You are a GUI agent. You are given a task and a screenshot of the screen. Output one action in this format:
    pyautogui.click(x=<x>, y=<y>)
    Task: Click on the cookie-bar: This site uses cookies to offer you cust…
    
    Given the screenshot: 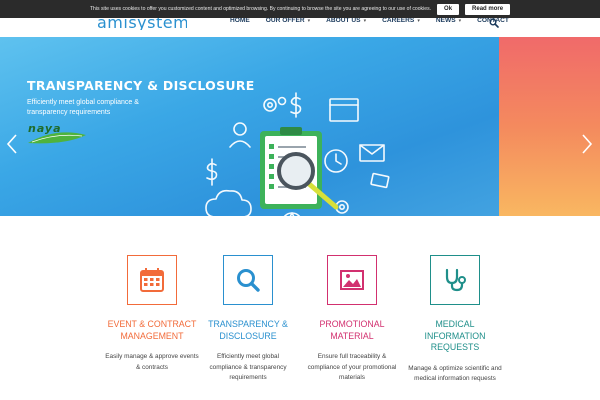 What is the action you would take?
    pyautogui.click(x=300, y=9)
    